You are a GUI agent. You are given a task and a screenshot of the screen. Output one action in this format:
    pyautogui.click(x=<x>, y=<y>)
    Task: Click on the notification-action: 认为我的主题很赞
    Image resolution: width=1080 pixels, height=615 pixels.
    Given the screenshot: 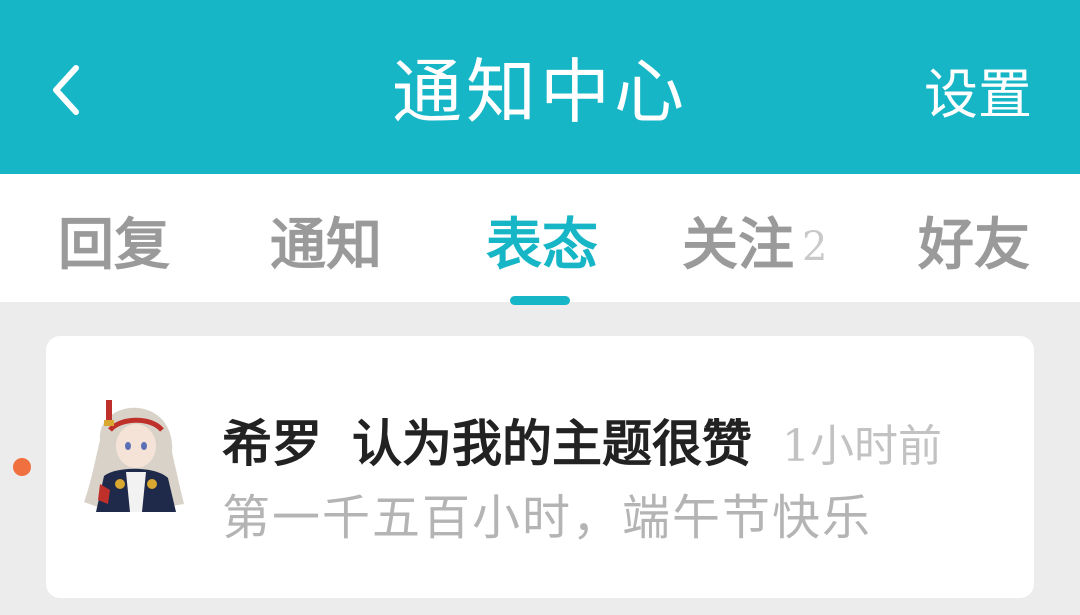 What is the action you would take?
    pyautogui.click(x=552, y=443)
    